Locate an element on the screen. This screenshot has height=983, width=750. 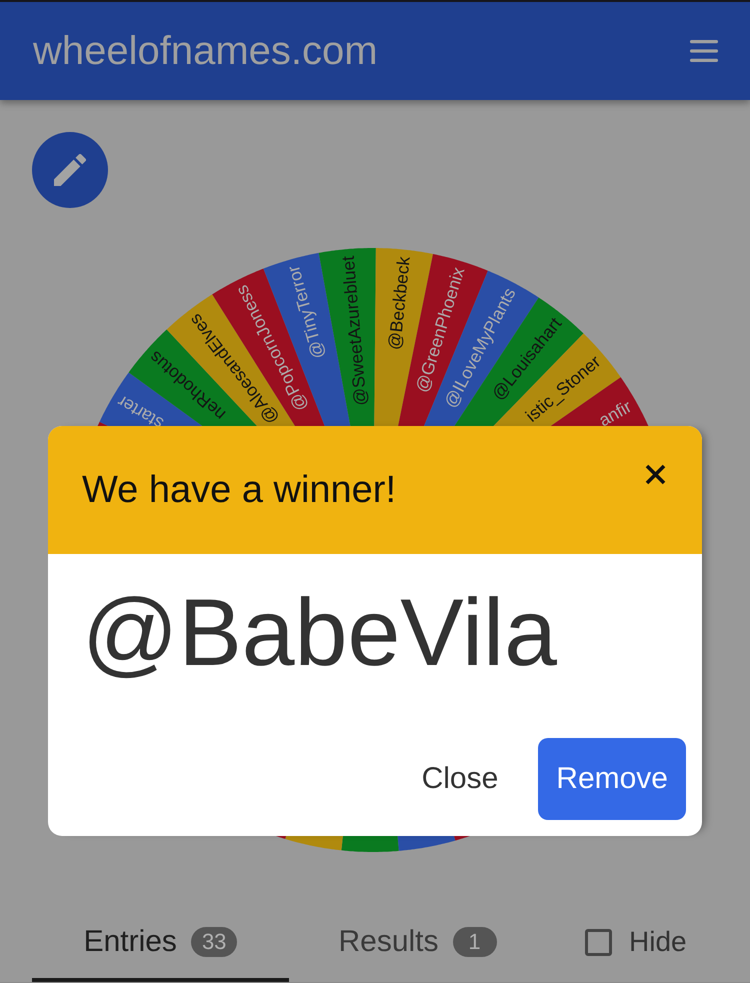
winner-name: @BabeVila is located at coordinates (319, 633).